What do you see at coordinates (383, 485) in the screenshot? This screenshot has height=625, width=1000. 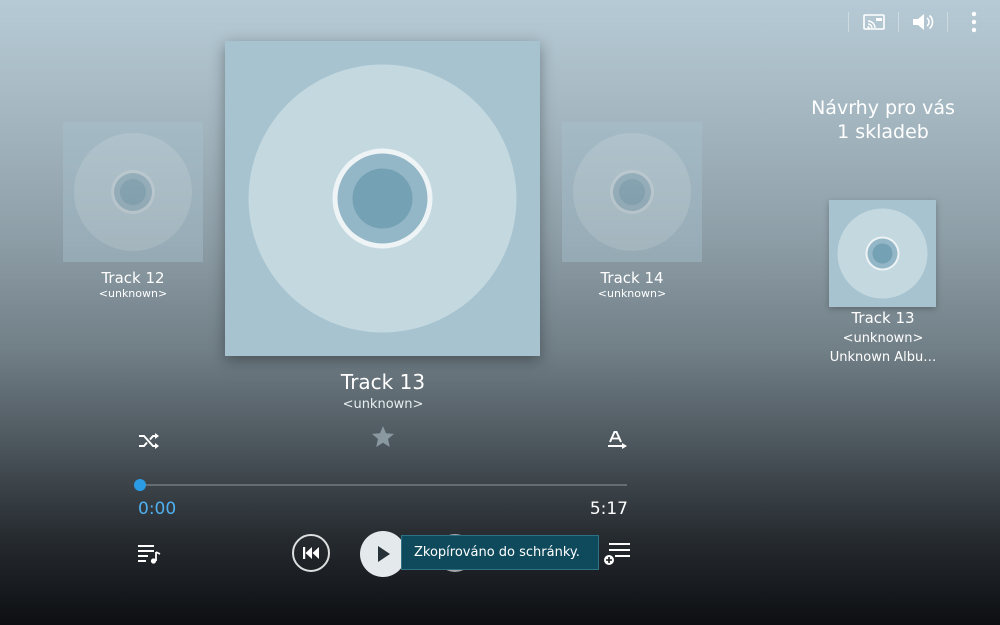 I see `seek-bar` at bounding box center [383, 485].